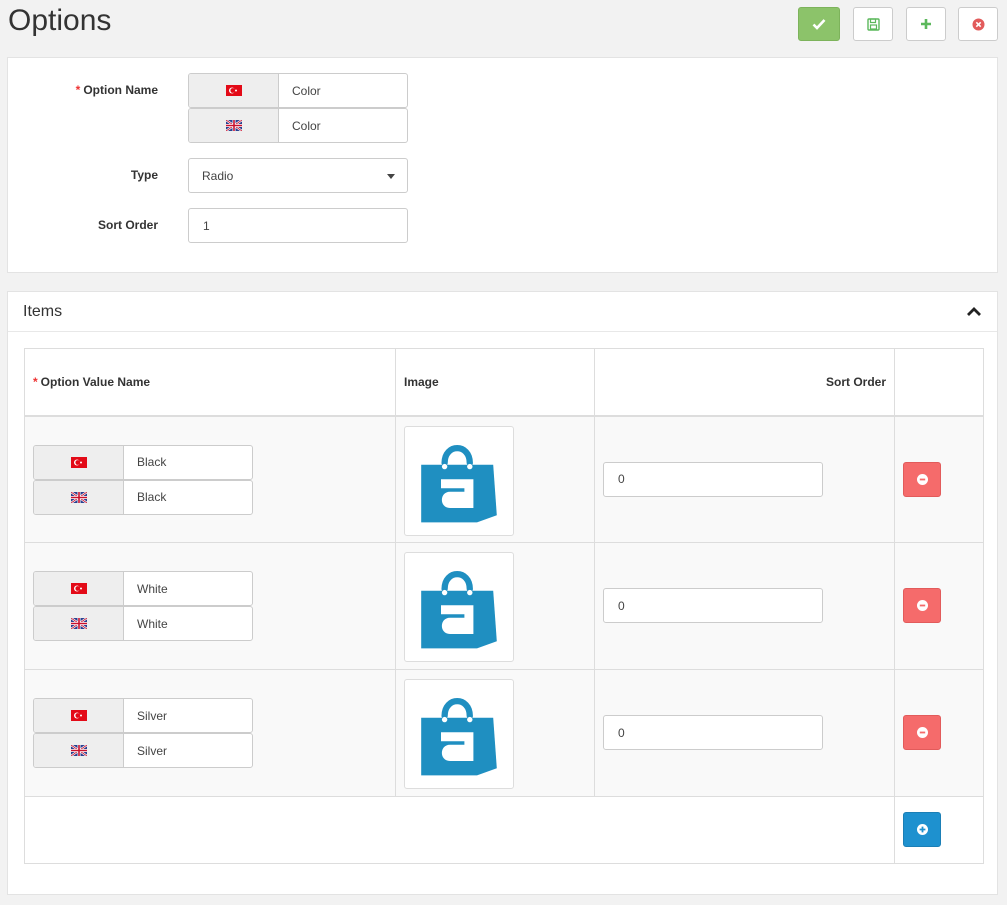 This screenshot has height=905, width=1007. I want to click on chevron-up-icon, so click(974, 312).